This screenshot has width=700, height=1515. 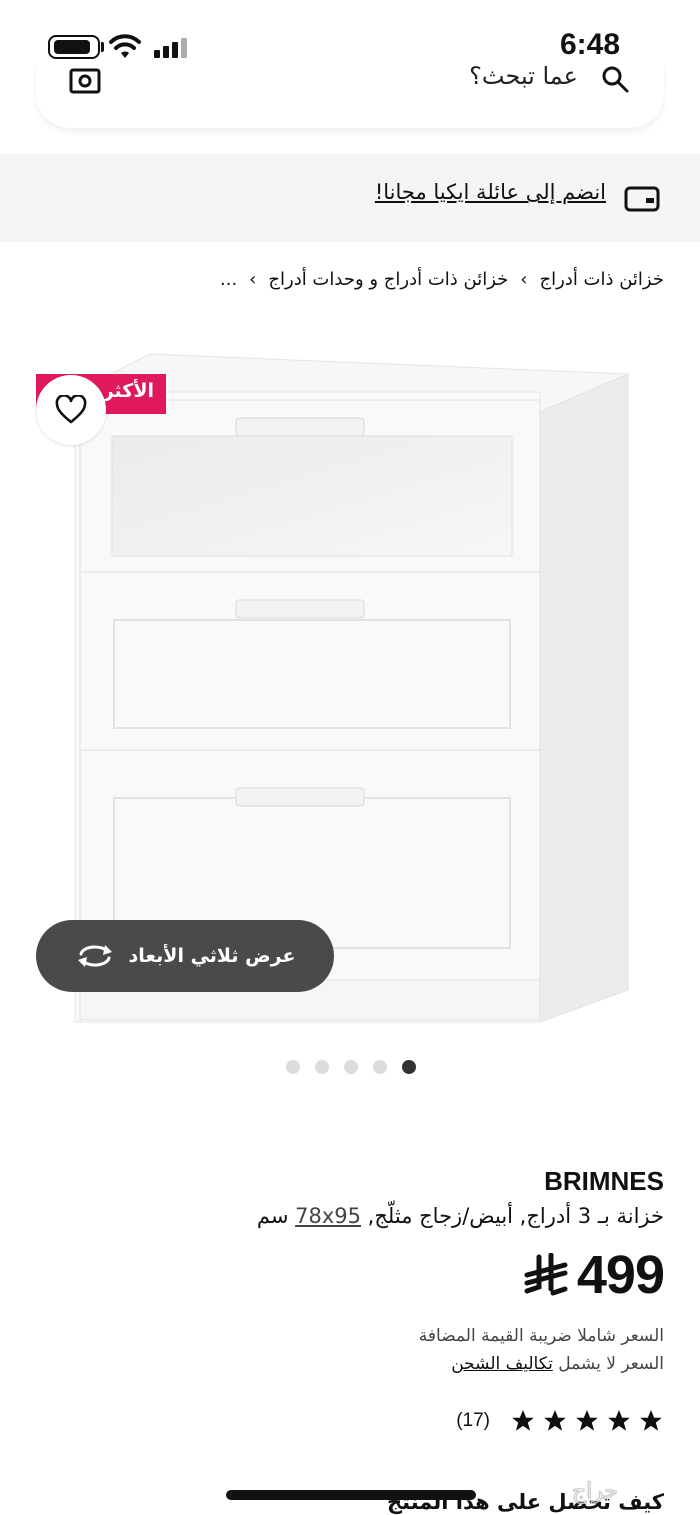 I want to click on review-count: (17), so click(x=473, y=1421).